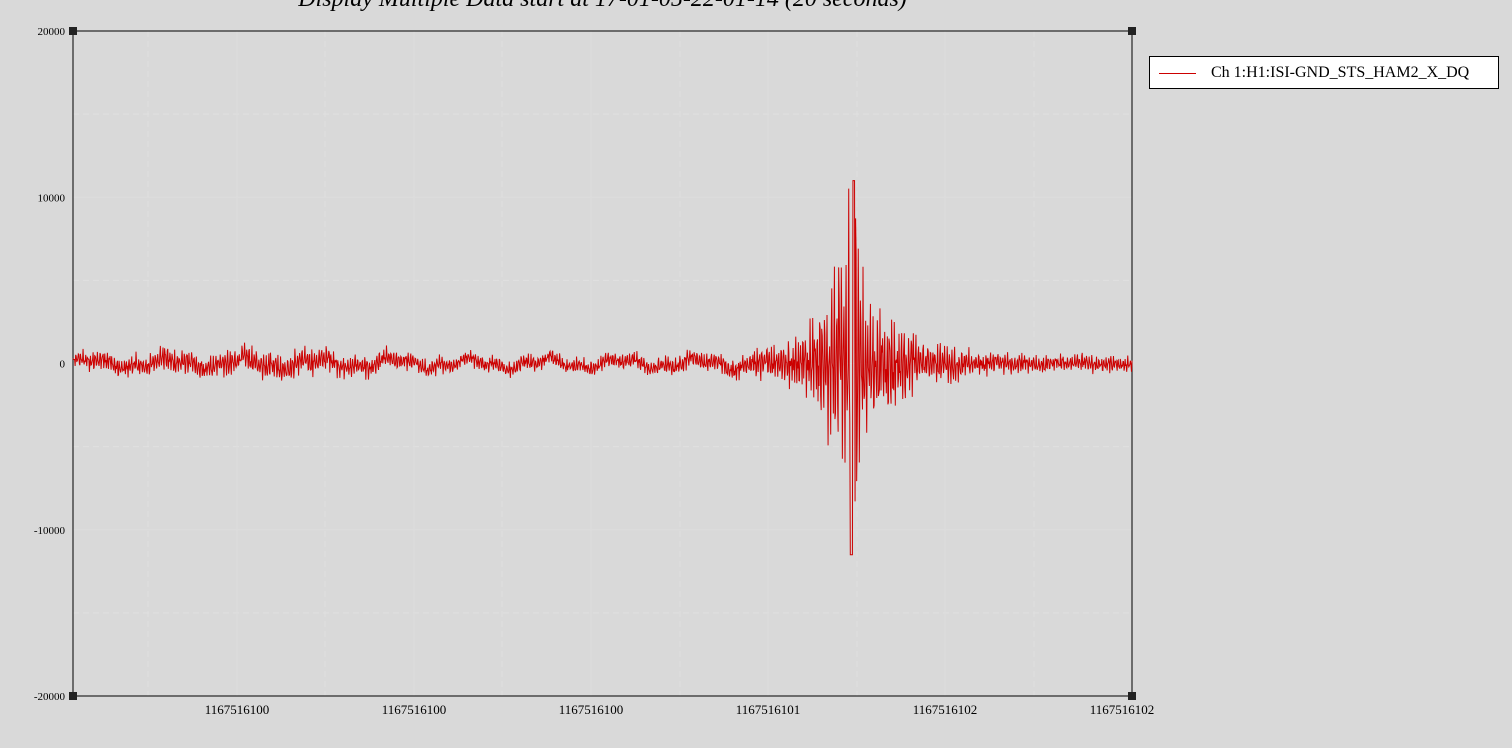  Describe the element at coordinates (1177, 73) in the screenshot. I see `legend-swatch` at that location.